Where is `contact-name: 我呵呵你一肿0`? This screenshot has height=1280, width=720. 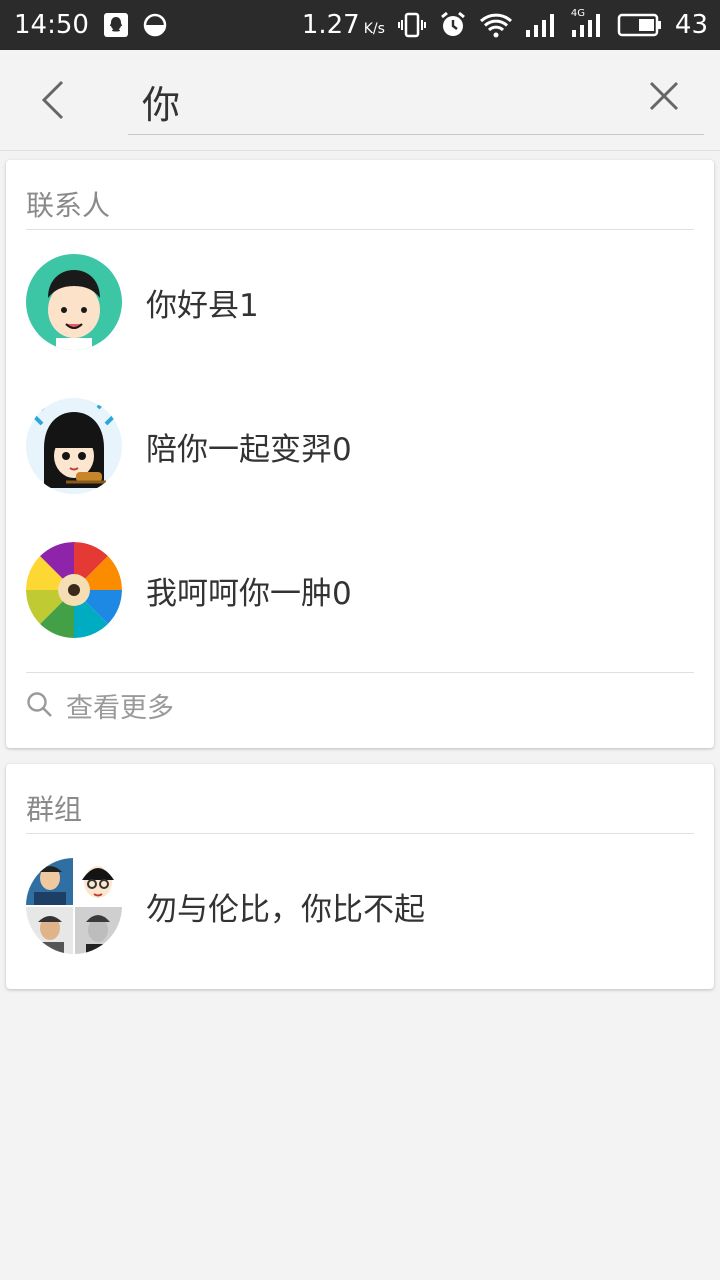 contact-name: 我呵呵你一肿0 is located at coordinates (249, 593).